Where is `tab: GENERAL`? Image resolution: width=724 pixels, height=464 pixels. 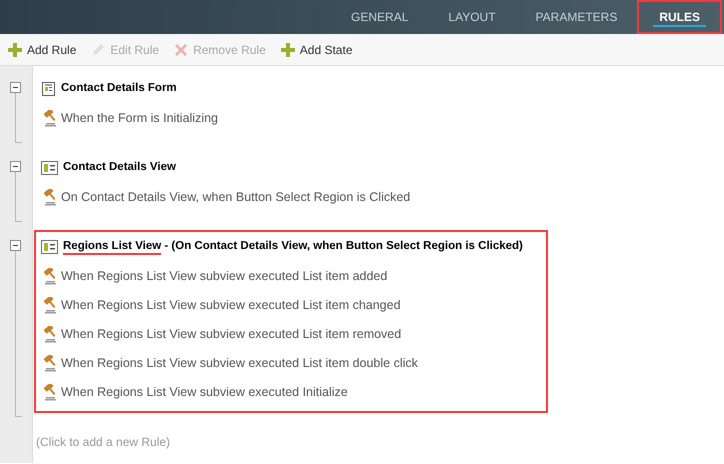 tab: GENERAL is located at coordinates (379, 17).